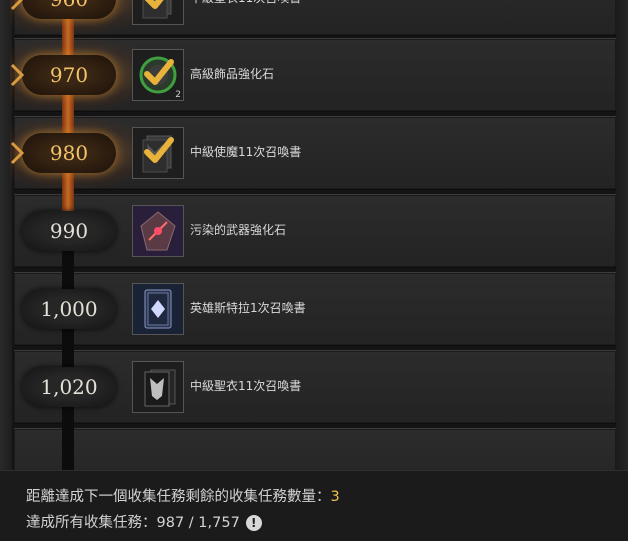 The image size is (628, 541). What do you see at coordinates (313, 153) in the screenshot?
I see `collection-row: 980 中級使魔11次召喚書` at bounding box center [313, 153].